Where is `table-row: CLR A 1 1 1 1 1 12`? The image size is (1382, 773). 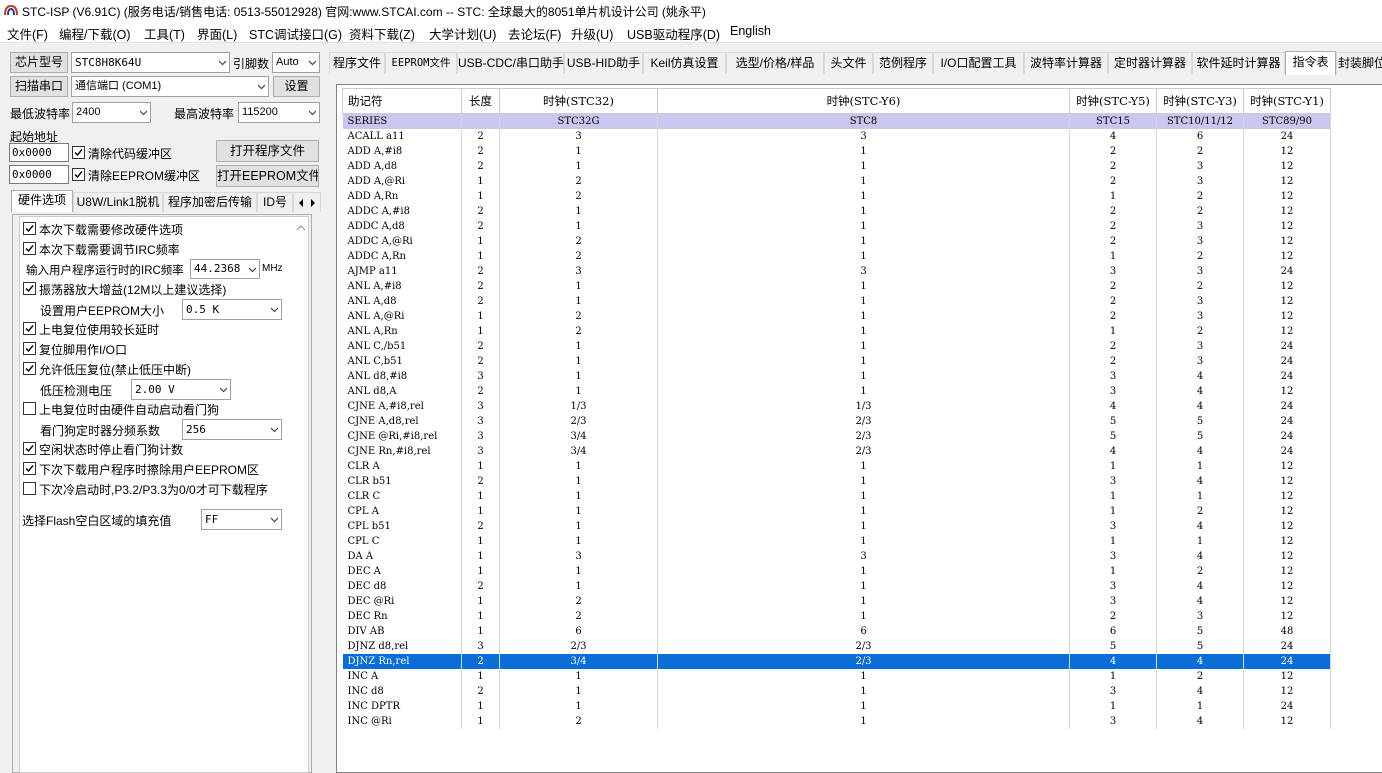 table-row: CLR A 1 1 1 1 1 12 is located at coordinates (836, 466).